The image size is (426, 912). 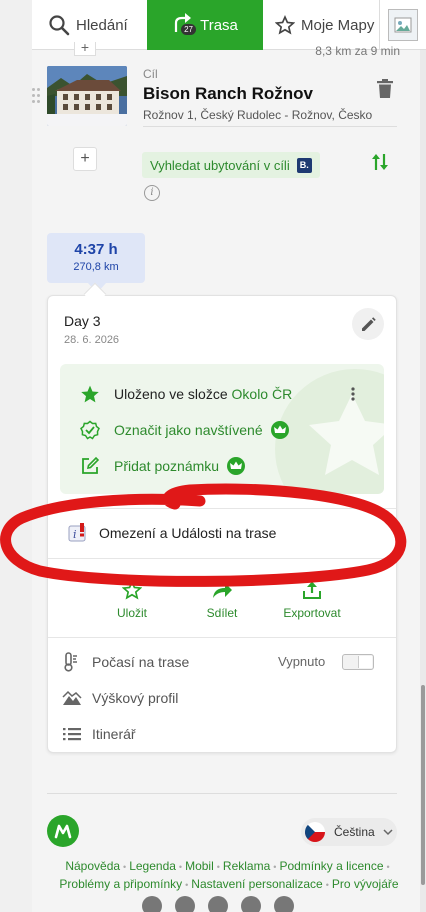 I want to click on add-waypoint-button: +, so click(x=85, y=159).